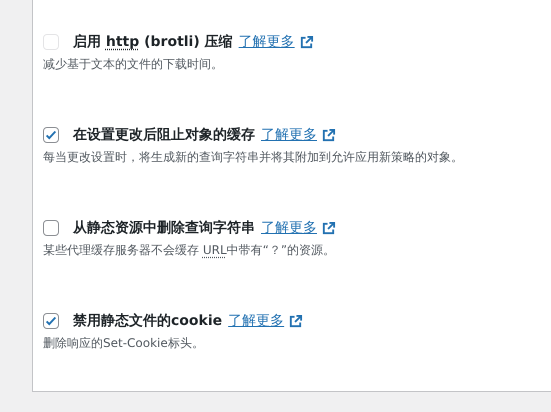 This screenshot has height=412, width=551. Describe the element at coordinates (189, 250) in the screenshot. I see `option-description: 某些代理缓存服务器不会缓存 URL中带有“？”的资源。` at that location.